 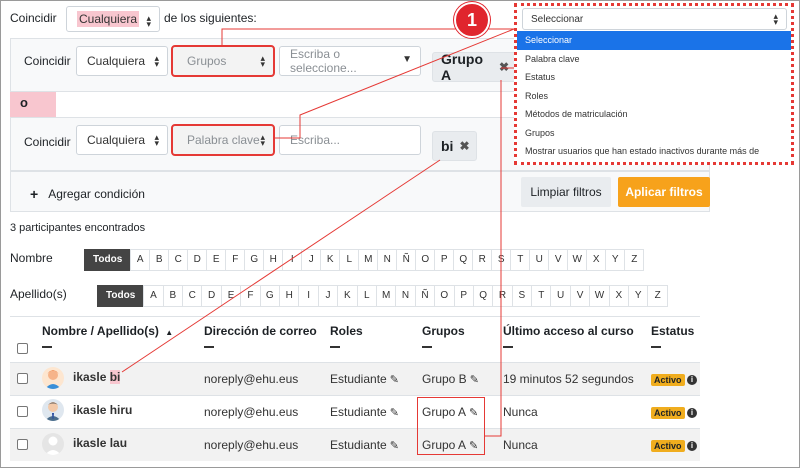 I want to click on dropdown-option: Grupos, so click(x=654, y=133).